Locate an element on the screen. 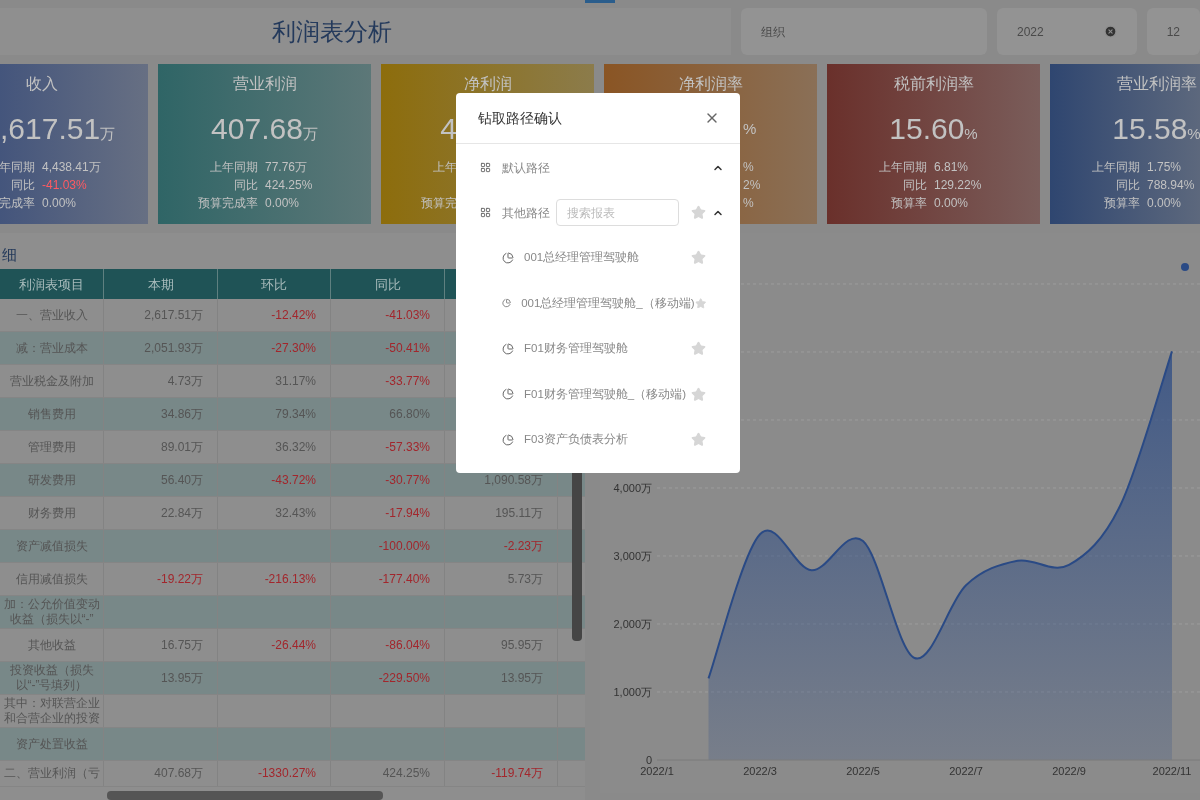 The image size is (1200, 800). card-value: % is located at coordinates (750, 129).